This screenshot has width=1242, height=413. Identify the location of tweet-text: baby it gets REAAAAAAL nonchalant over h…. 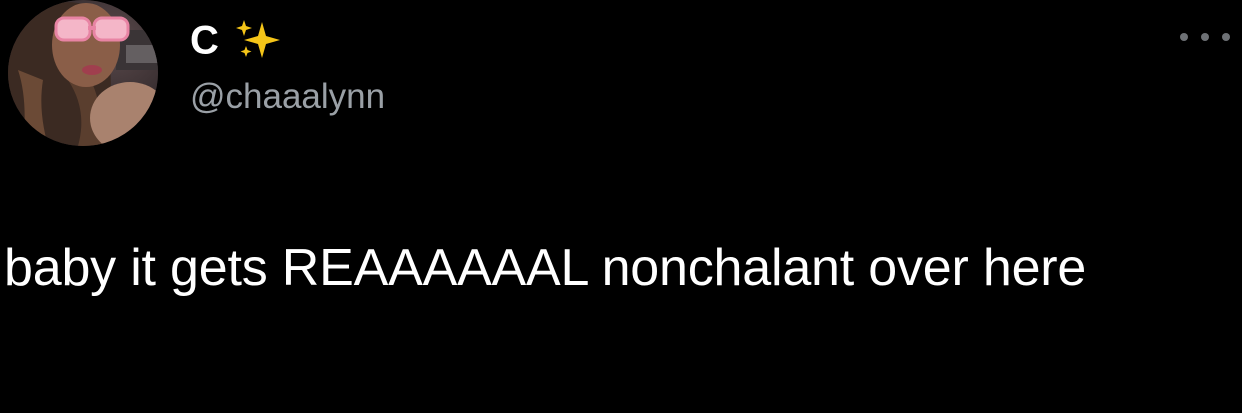
(545, 268).